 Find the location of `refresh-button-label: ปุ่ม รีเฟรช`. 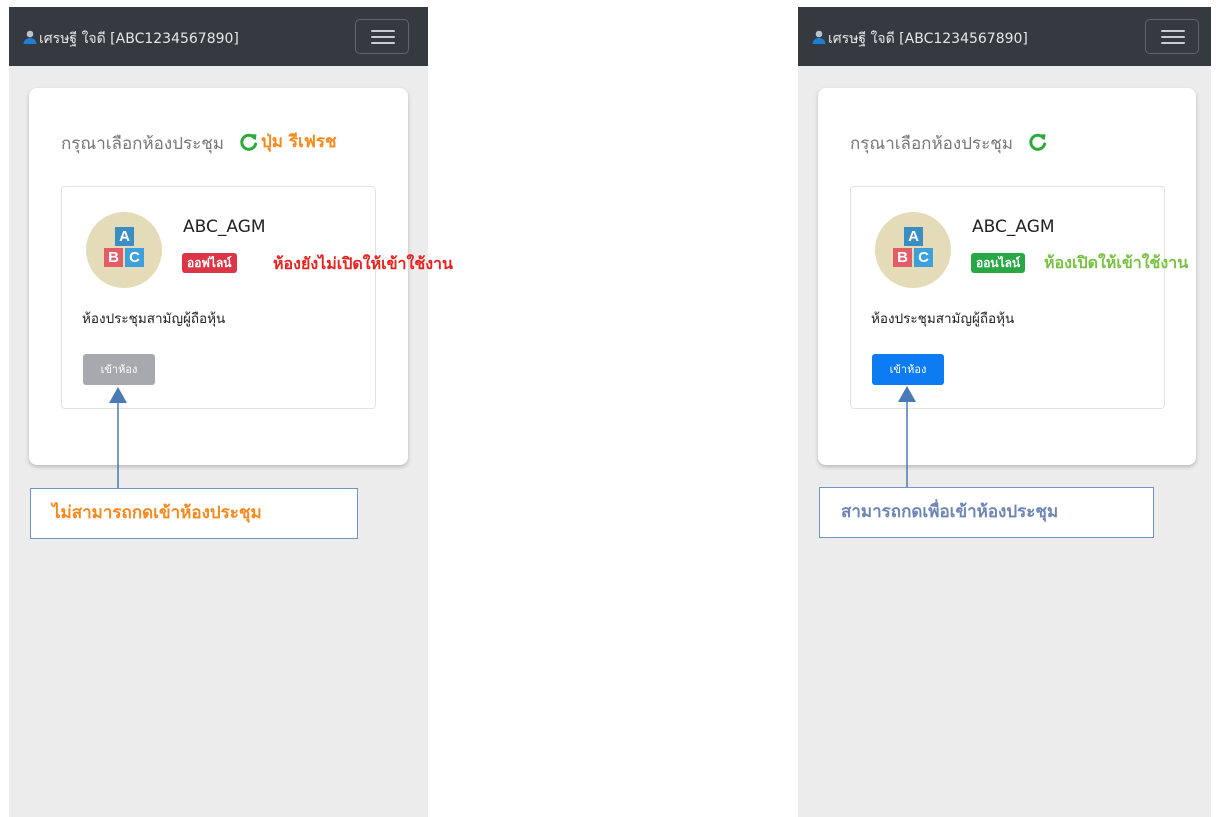

refresh-button-label: ปุ่ม รีเฟรช is located at coordinates (299, 142).